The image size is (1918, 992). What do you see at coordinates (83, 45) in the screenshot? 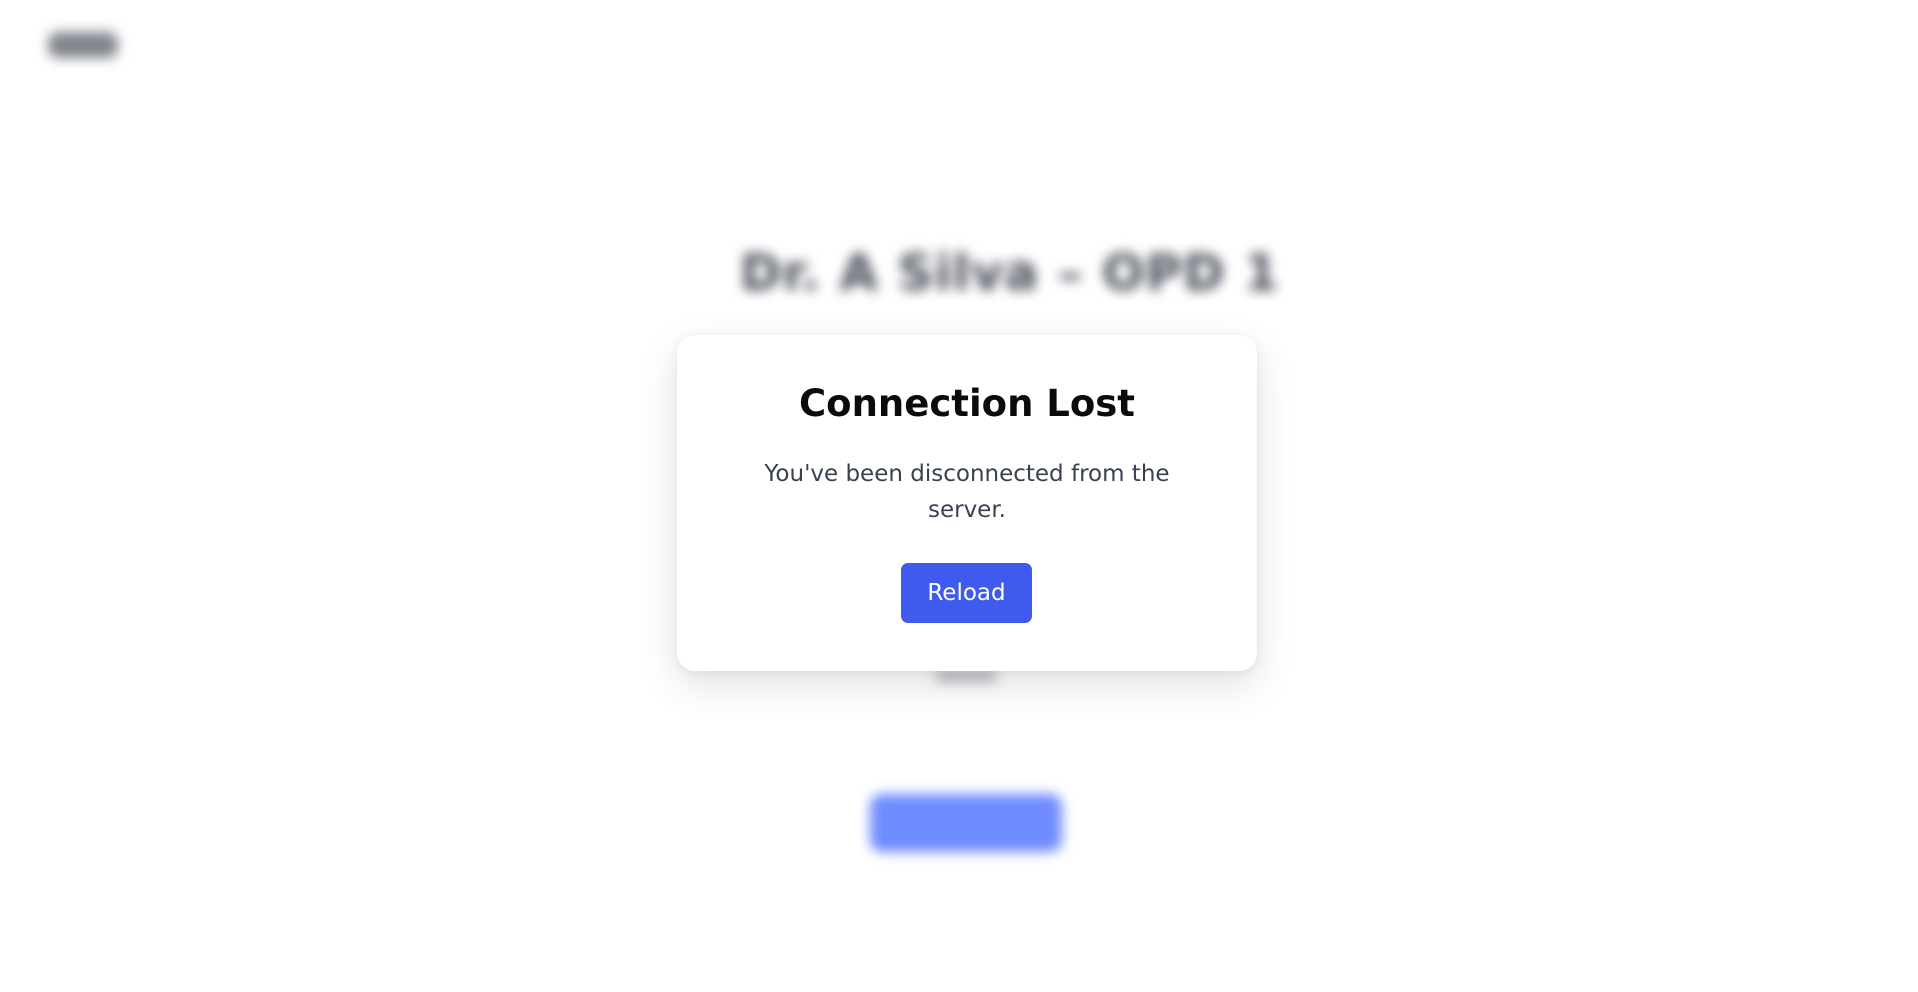
I see `app-logo` at bounding box center [83, 45].